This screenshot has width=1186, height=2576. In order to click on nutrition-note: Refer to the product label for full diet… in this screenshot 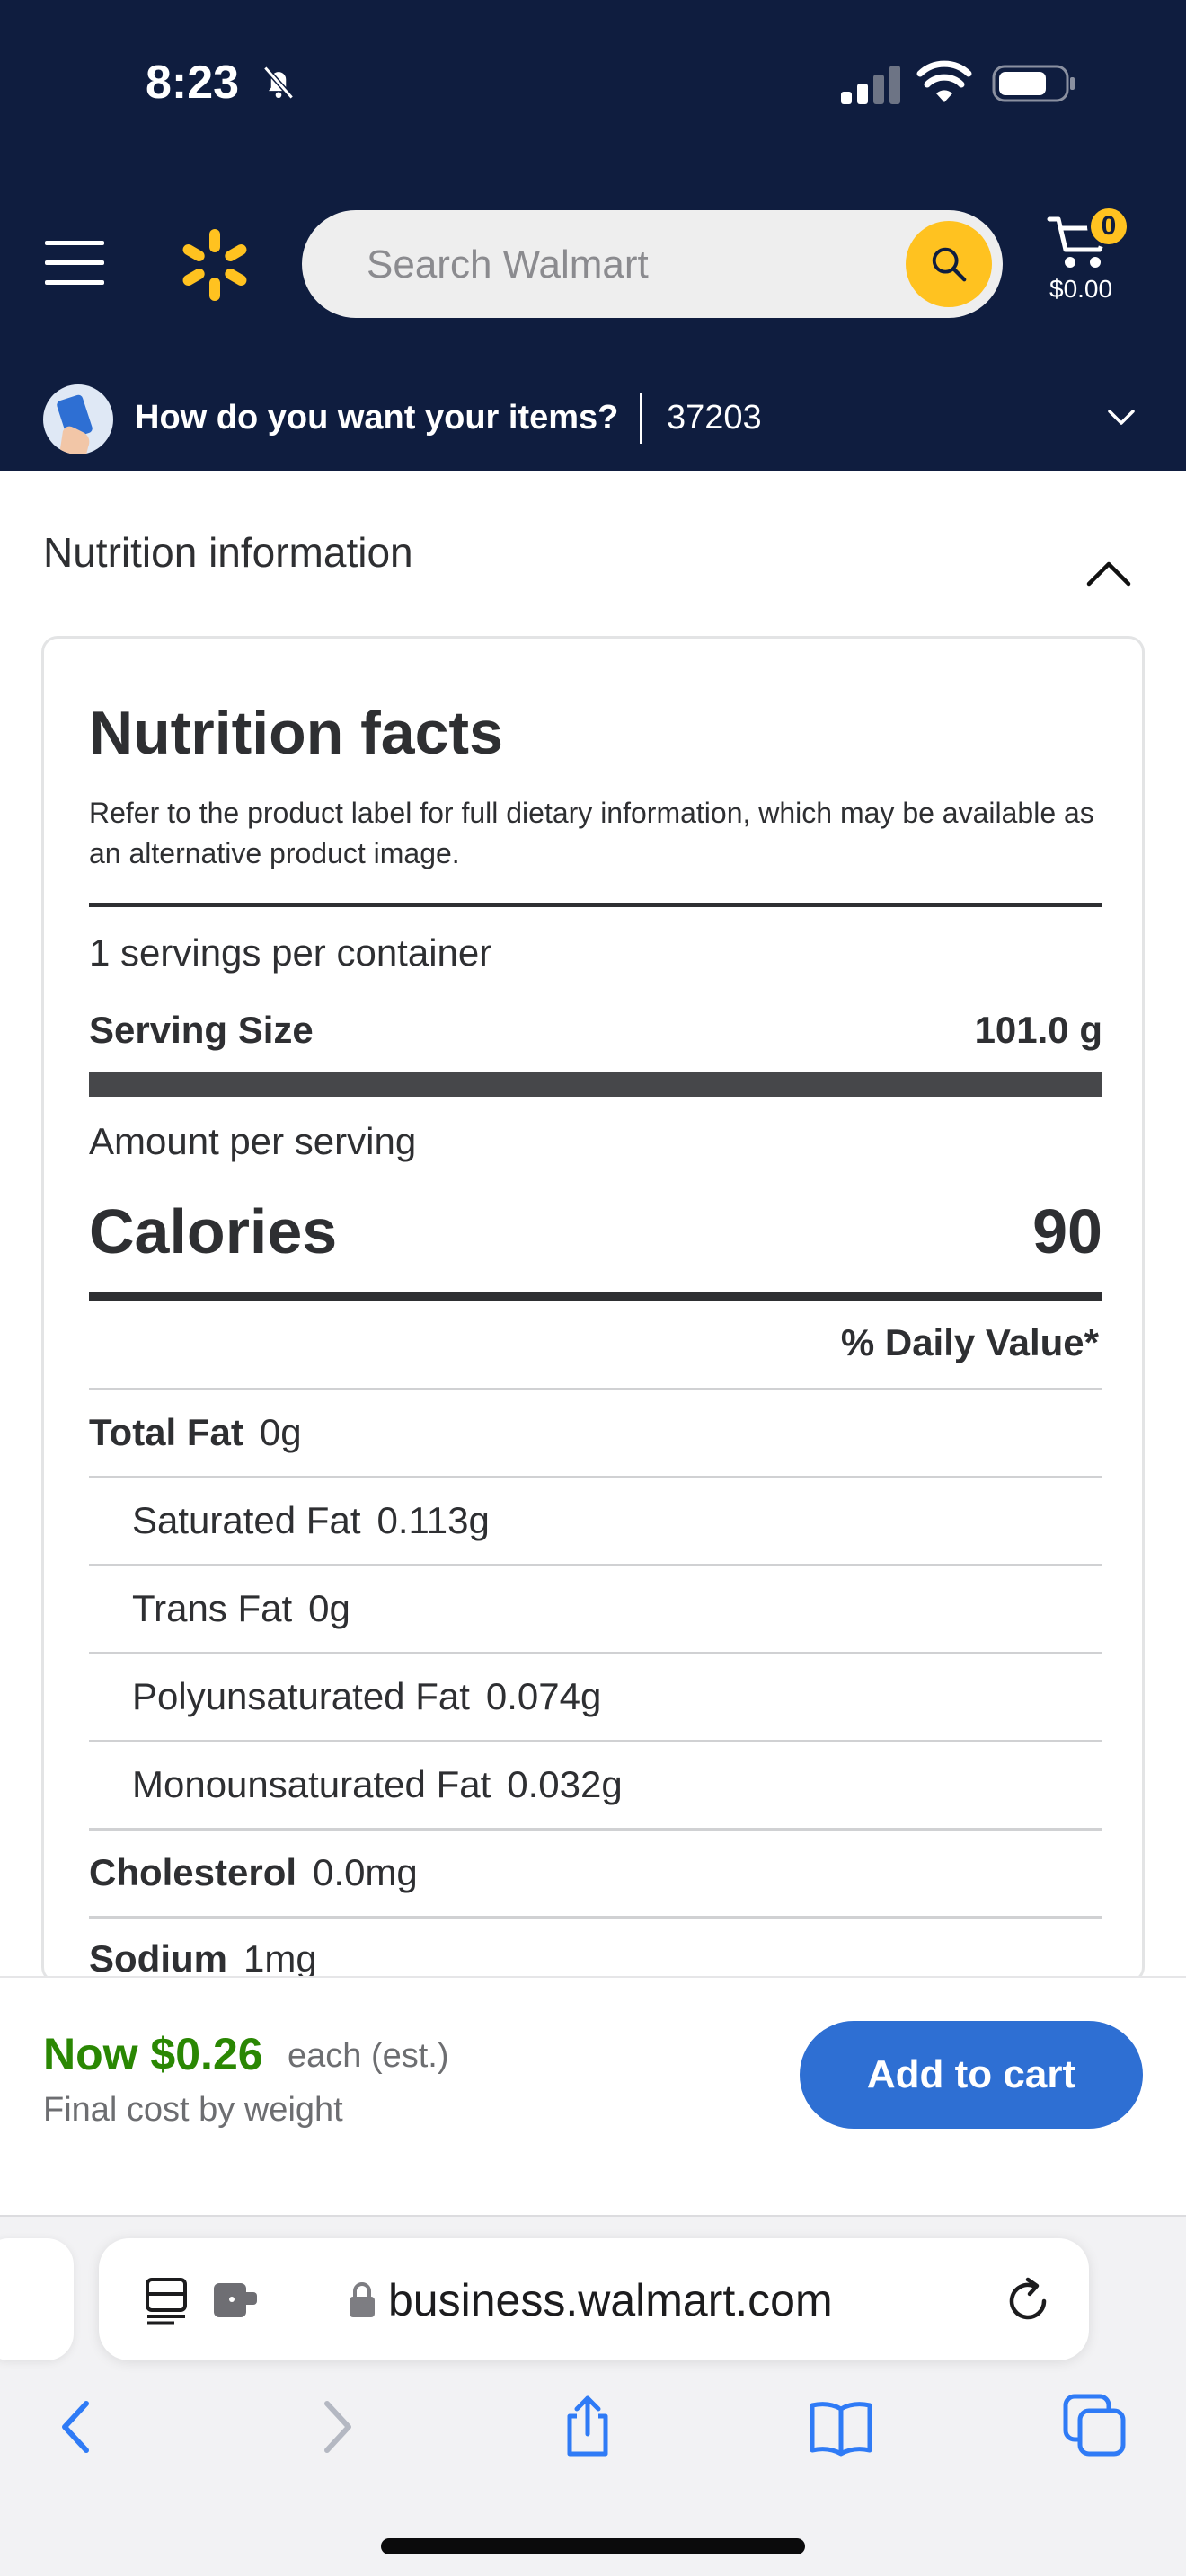, I will do `click(591, 833)`.